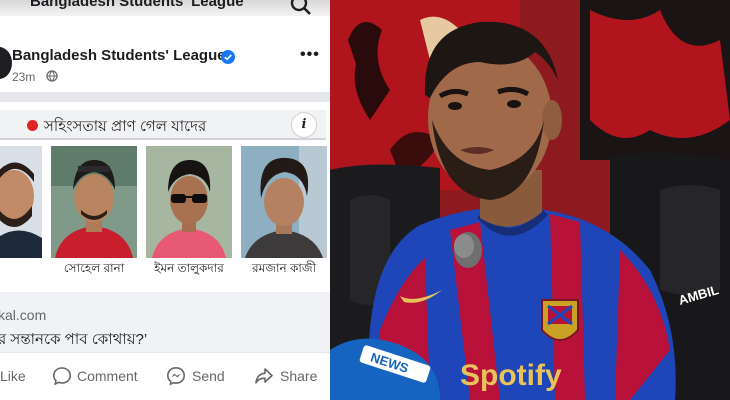 The width and height of the screenshot is (730, 400). Describe the element at coordinates (23, 315) in the screenshot. I see `link-domain: kal.com` at that location.